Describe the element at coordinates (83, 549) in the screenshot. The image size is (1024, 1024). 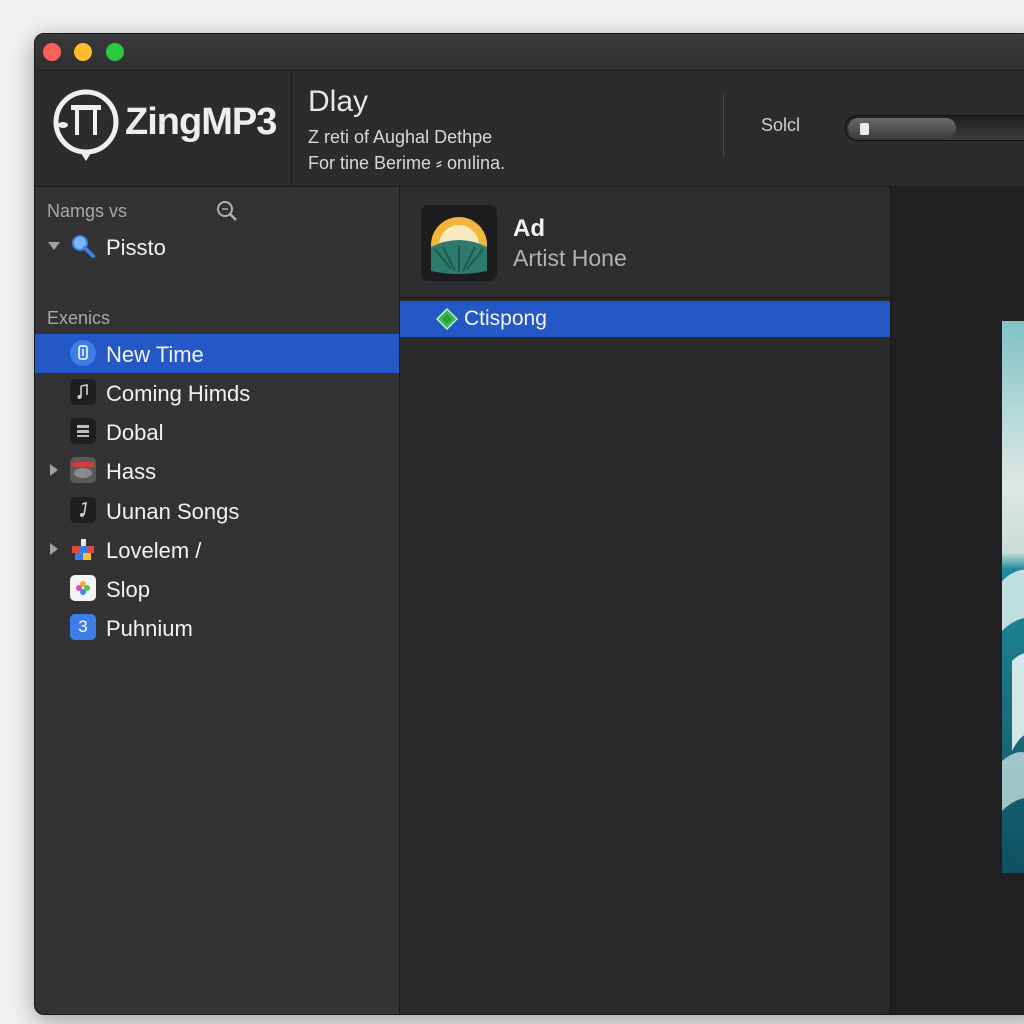
I see `colorful-blocks-icon` at that location.